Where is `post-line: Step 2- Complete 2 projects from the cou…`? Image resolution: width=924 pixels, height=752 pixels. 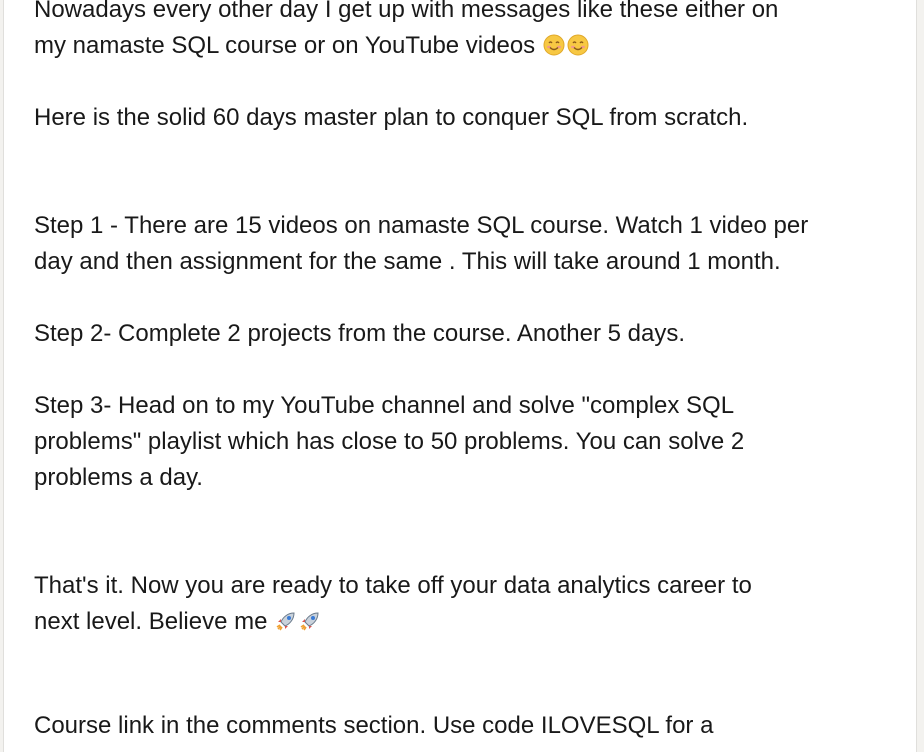
post-line: Step 2- Complete 2 projects from the cou… is located at coordinates (359, 333).